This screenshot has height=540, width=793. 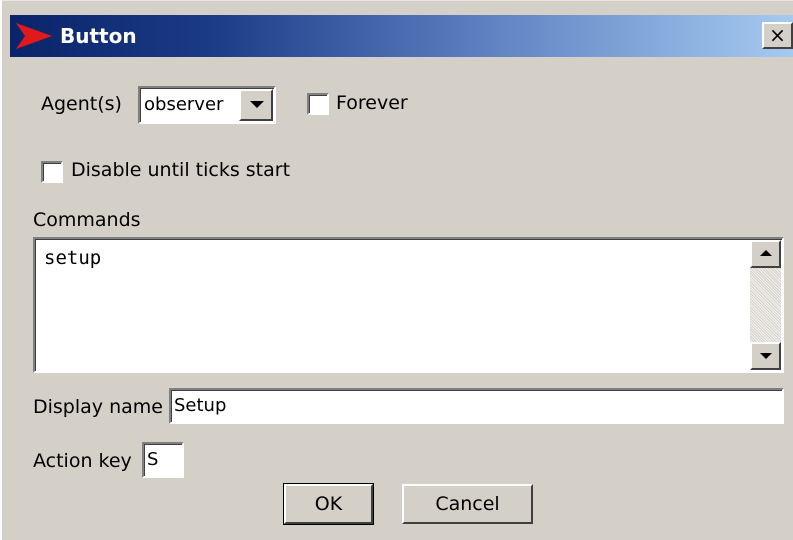 I want to click on commands-text: setup, so click(x=73, y=258).